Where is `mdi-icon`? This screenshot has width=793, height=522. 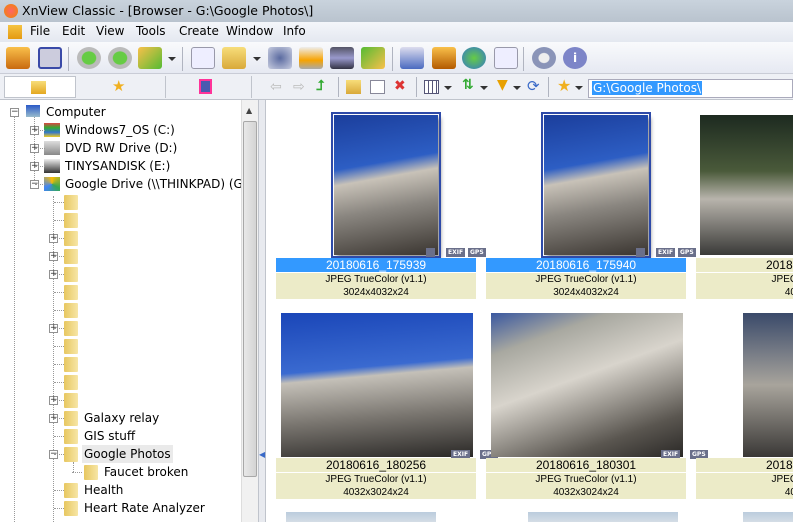 mdi-icon is located at coordinates (15, 32).